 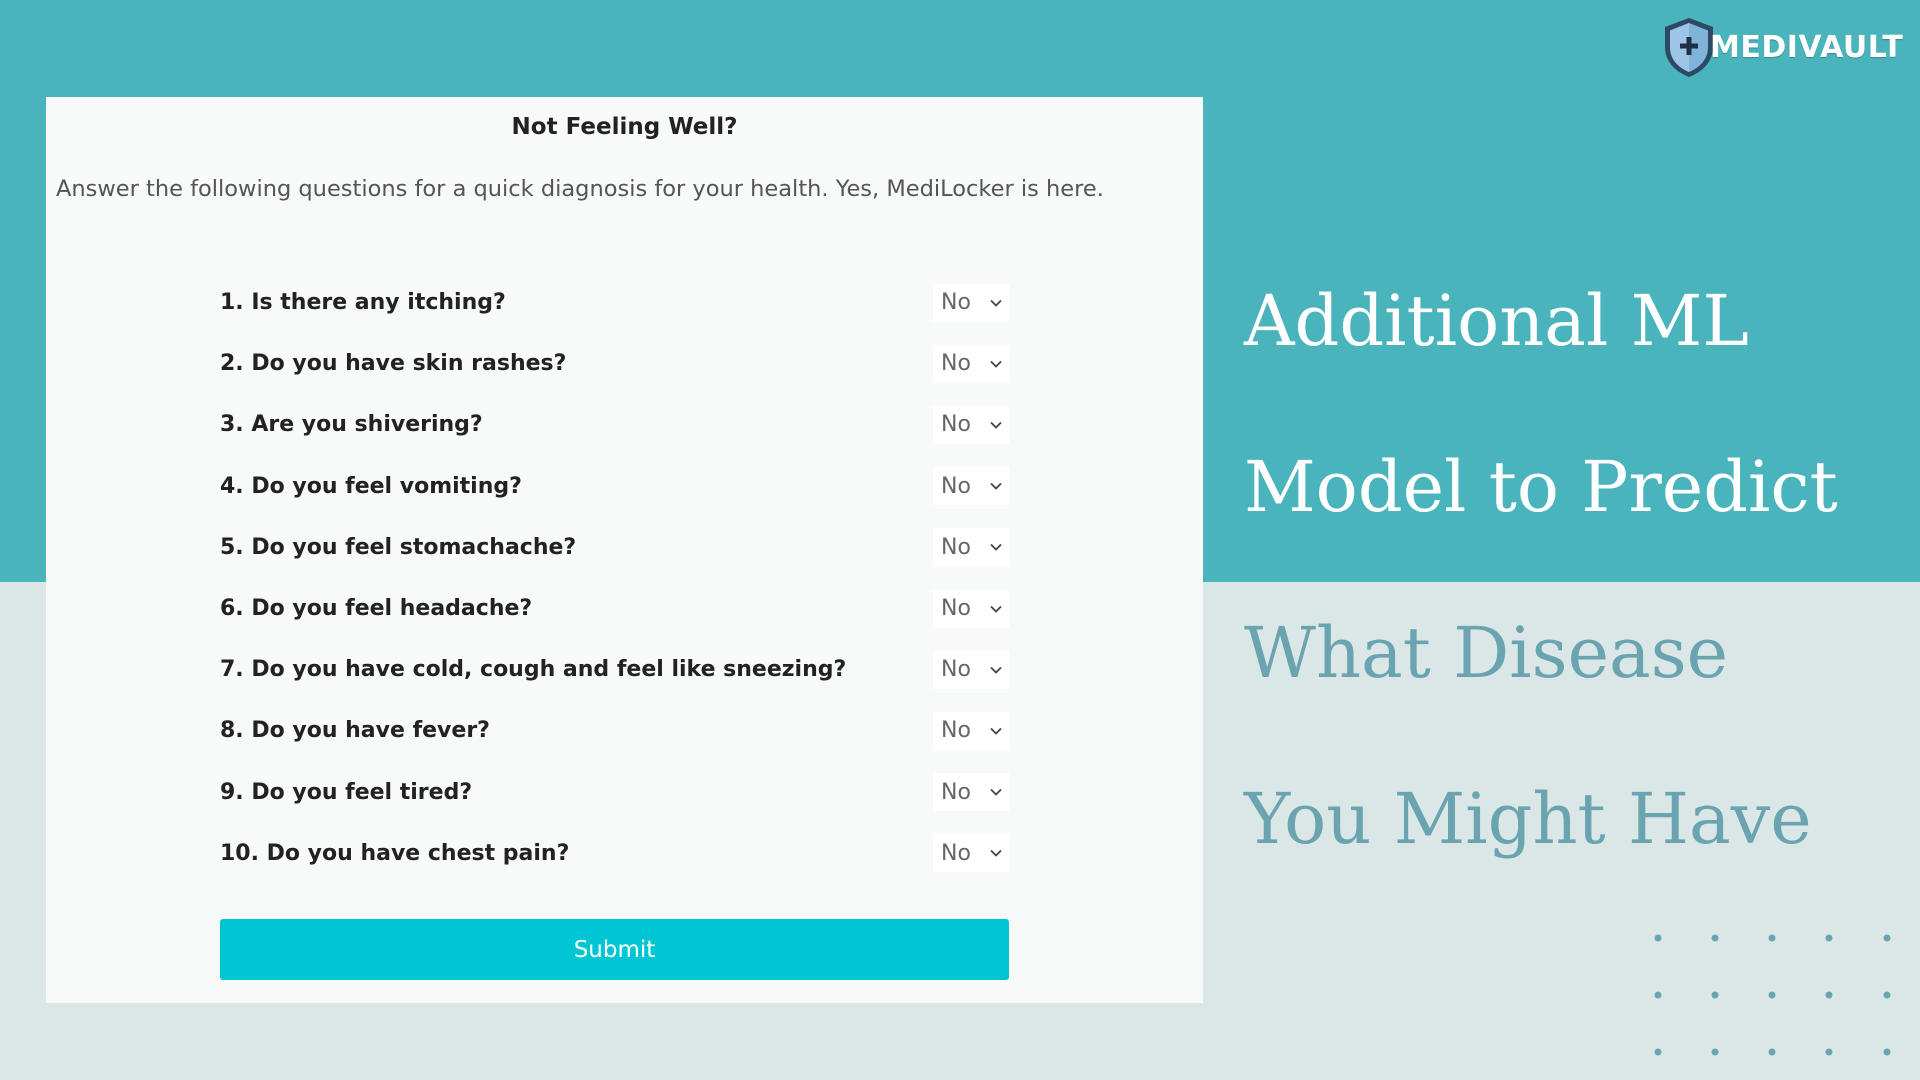 What do you see at coordinates (614, 547) in the screenshot?
I see `question-row: 5. Do you feel stomachache? No` at bounding box center [614, 547].